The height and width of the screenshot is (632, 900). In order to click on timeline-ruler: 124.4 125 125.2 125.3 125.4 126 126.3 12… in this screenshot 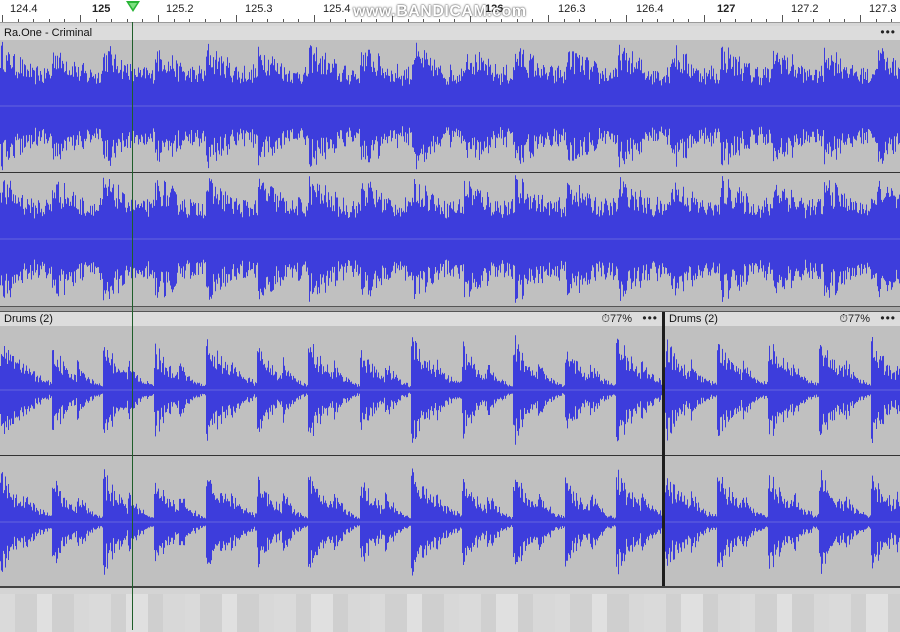, I will do `click(450, 11)`.